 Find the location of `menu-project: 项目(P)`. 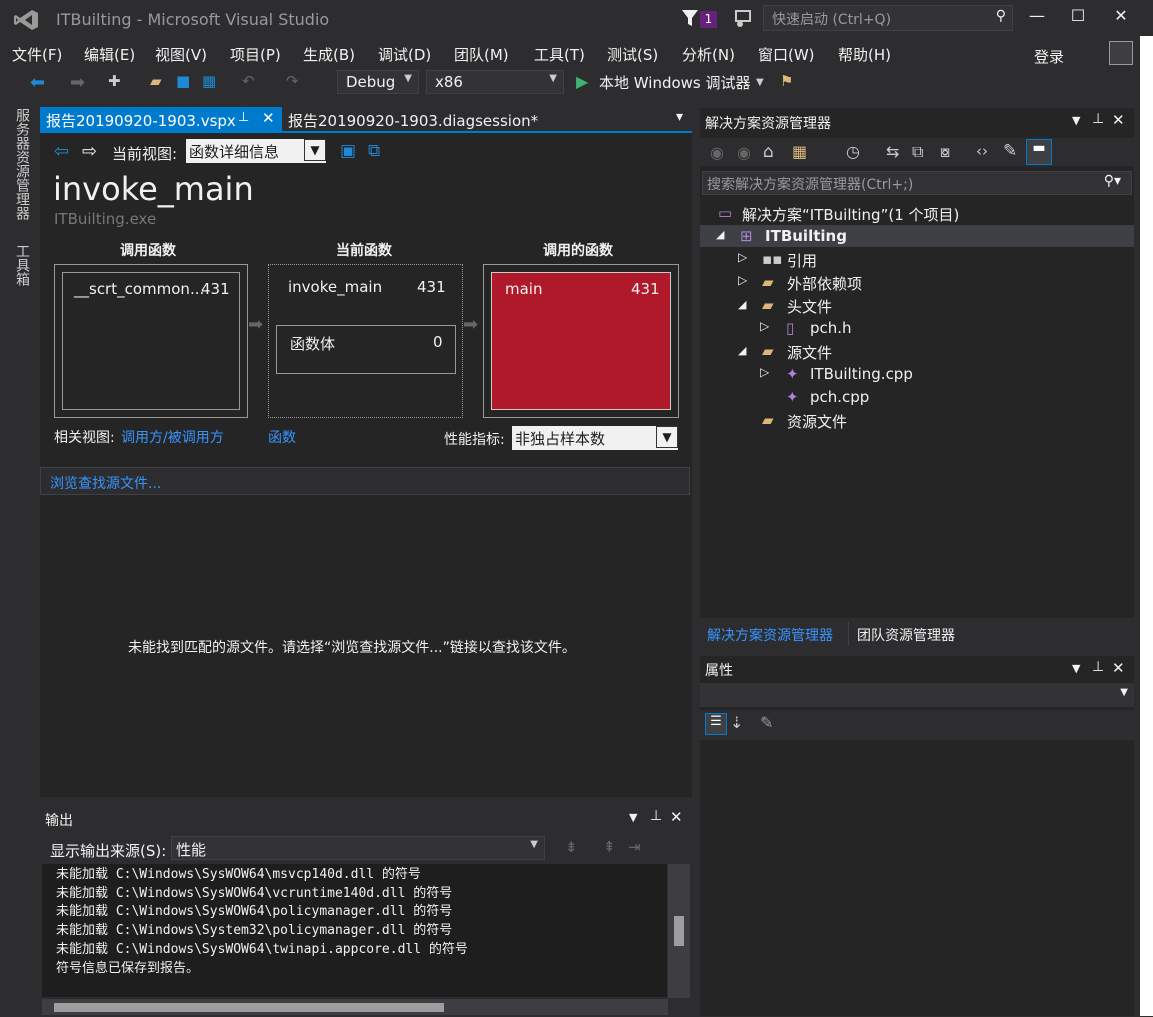

menu-project: 项目(P) is located at coordinates (255, 54).